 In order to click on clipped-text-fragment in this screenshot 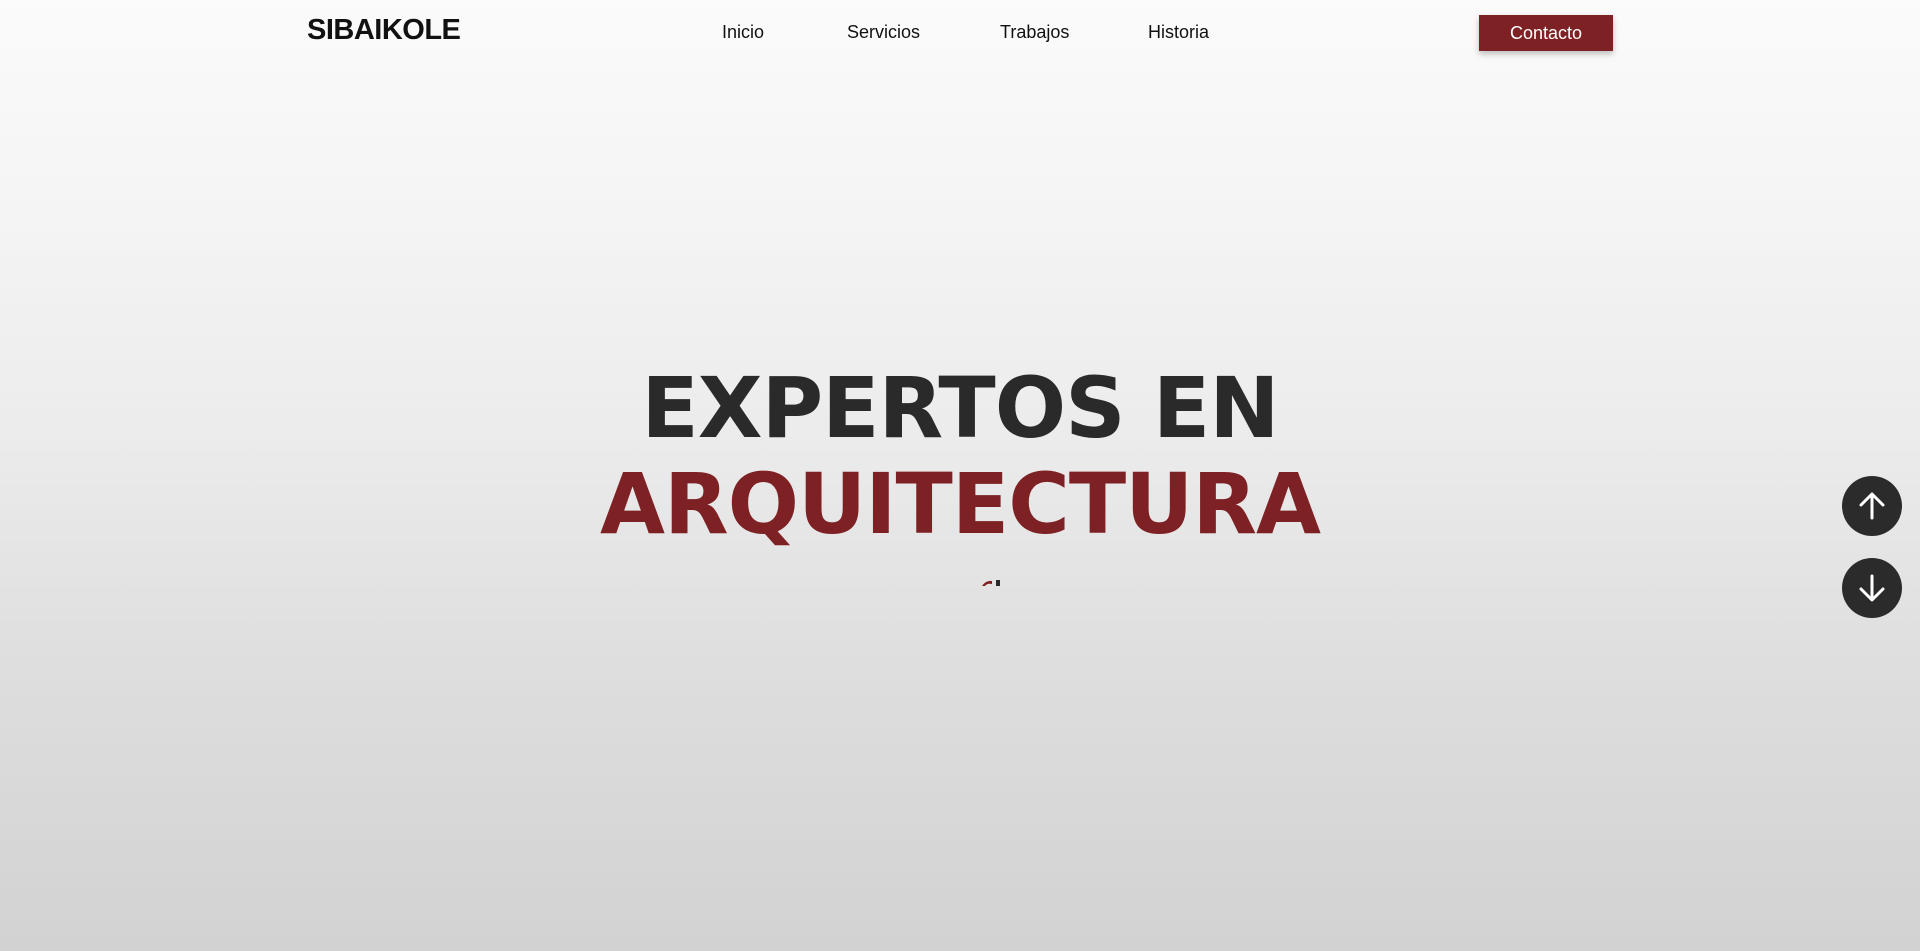, I will do `click(991, 583)`.